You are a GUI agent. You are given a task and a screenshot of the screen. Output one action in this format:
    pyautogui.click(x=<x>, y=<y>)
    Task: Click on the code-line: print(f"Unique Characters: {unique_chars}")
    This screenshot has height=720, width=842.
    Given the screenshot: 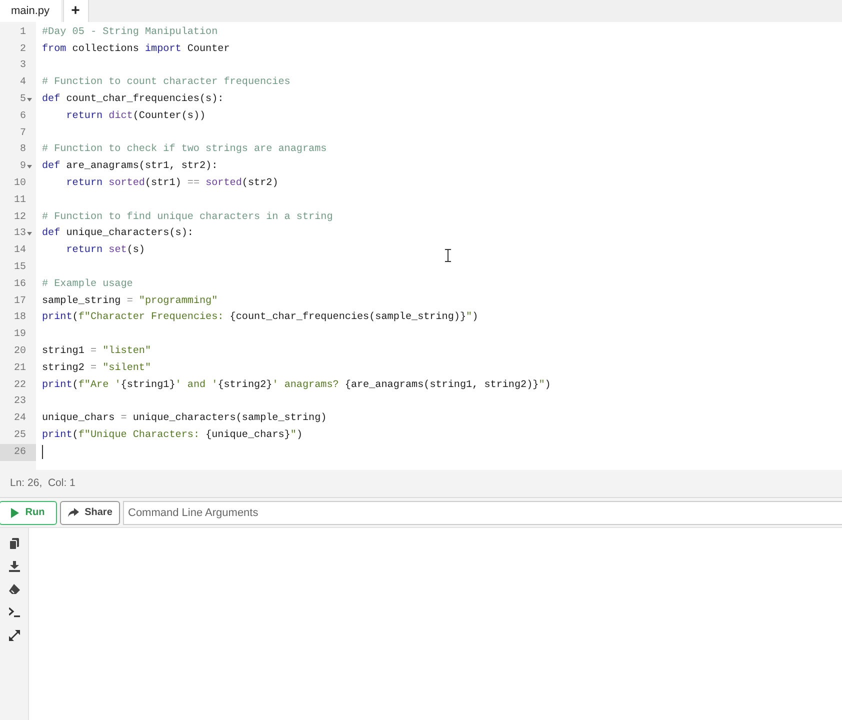 What is the action you would take?
    pyautogui.click(x=172, y=435)
    